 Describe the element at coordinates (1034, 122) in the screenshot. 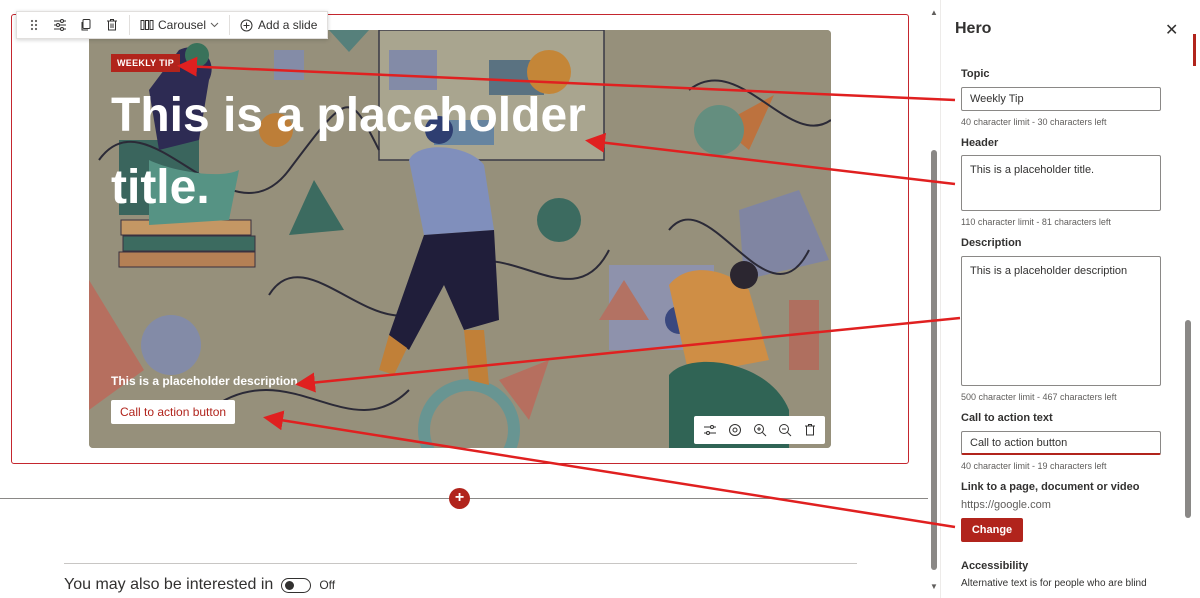

I see `topic-helper: 40 character limit - 30 characters left` at that location.